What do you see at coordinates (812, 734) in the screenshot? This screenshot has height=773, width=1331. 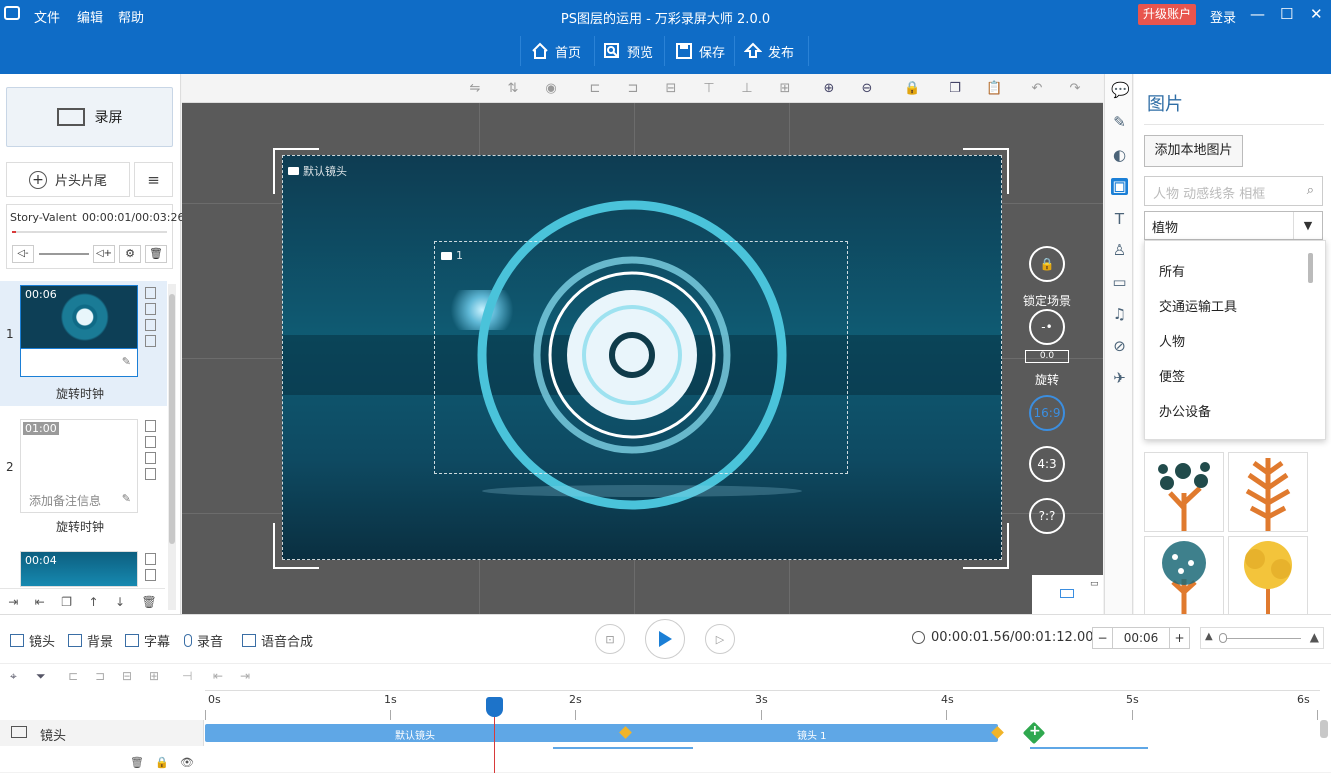 I see `segment-label: 镜头 1` at bounding box center [812, 734].